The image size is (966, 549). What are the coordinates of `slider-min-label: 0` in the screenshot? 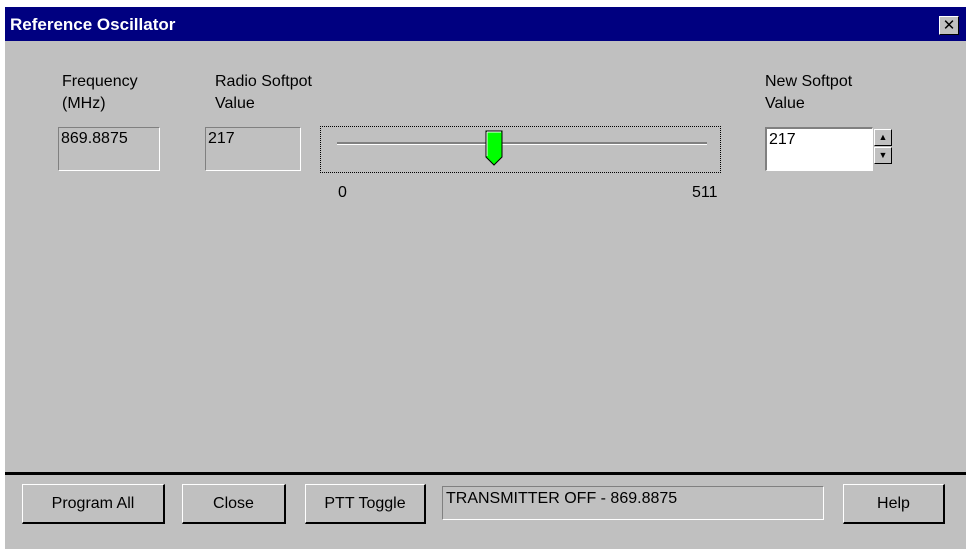 It's located at (342, 192).